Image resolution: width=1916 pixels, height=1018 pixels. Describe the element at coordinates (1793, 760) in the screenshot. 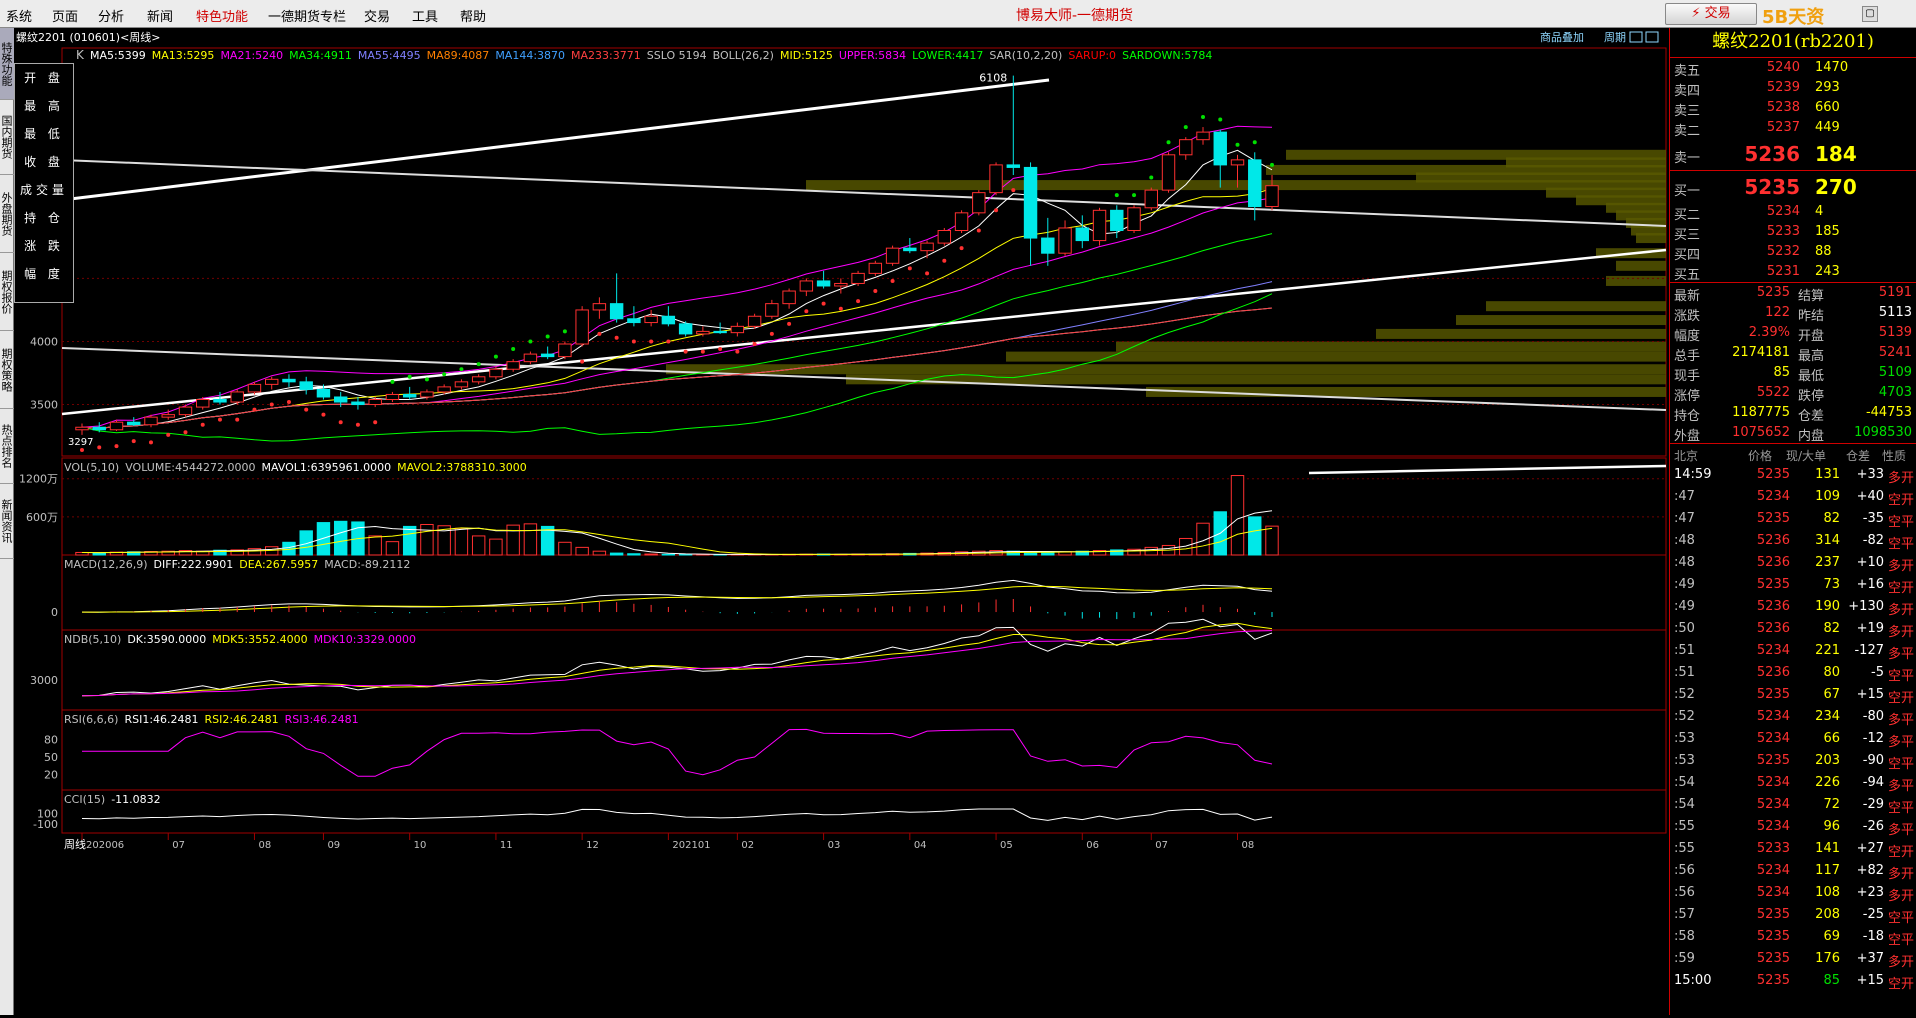

I see `tick-row: :53 5235 203 -90 空平` at that location.